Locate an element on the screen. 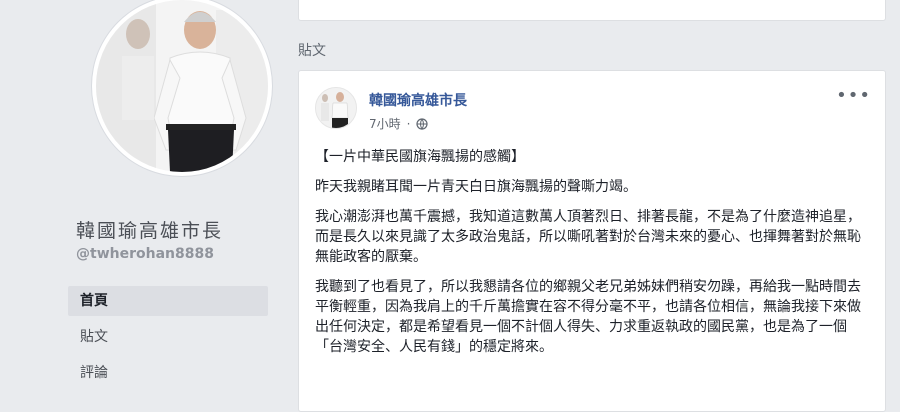 The image size is (900, 412). nav-item-label: 評論 is located at coordinates (94, 373).